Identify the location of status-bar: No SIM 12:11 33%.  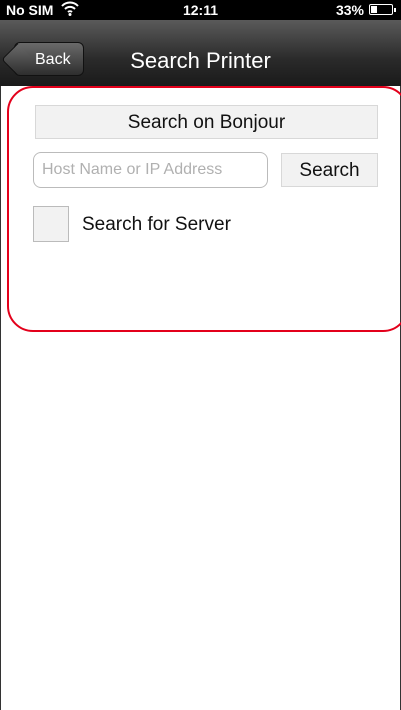
(200, 10).